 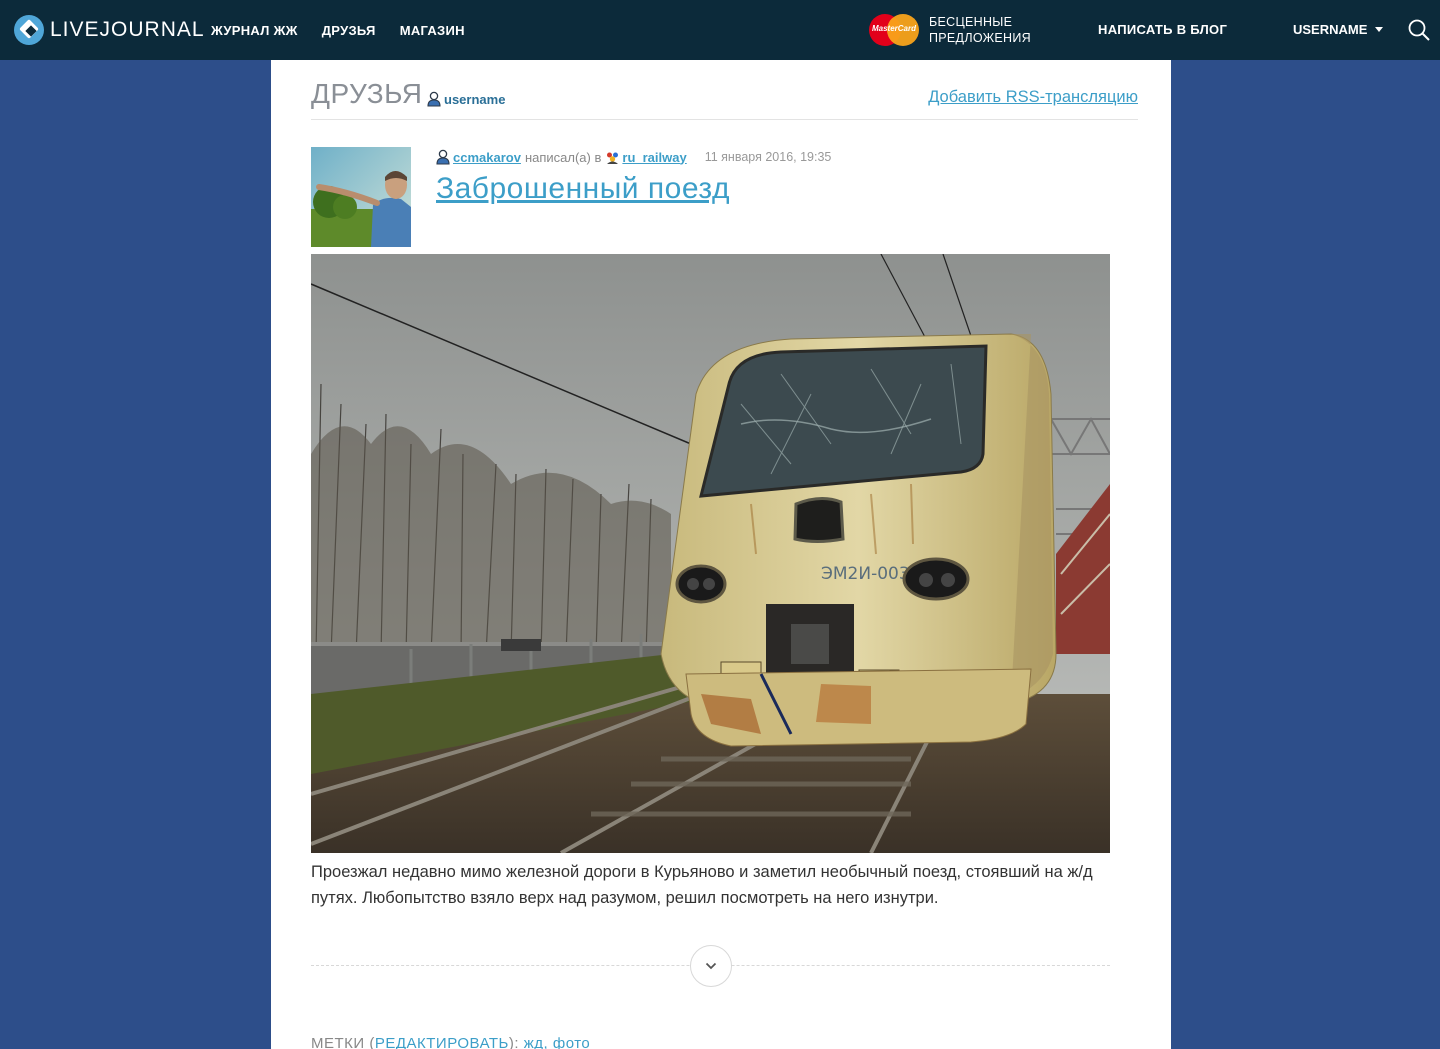 What do you see at coordinates (475, 99) in the screenshot?
I see `owner-username: username` at bounding box center [475, 99].